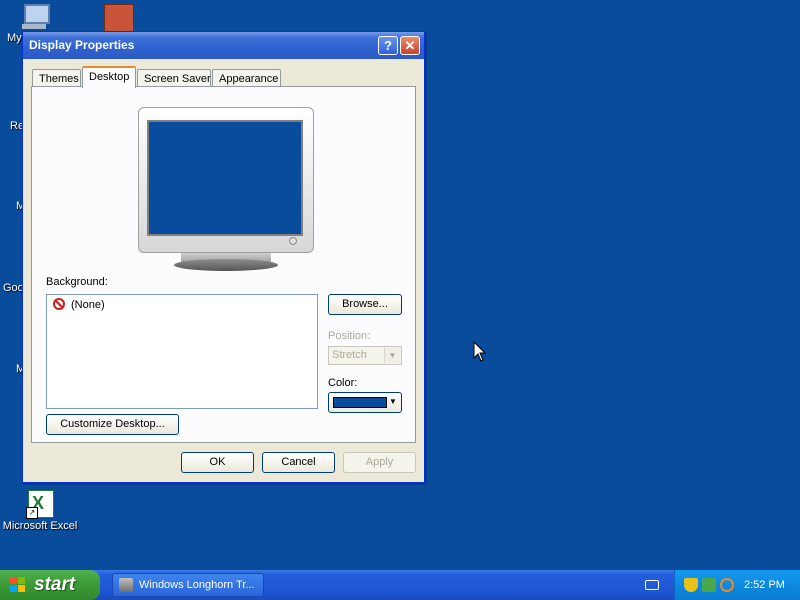 Image resolution: width=800 pixels, height=600 pixels. What do you see at coordinates (59, 304) in the screenshot?
I see `none-icon` at bounding box center [59, 304].